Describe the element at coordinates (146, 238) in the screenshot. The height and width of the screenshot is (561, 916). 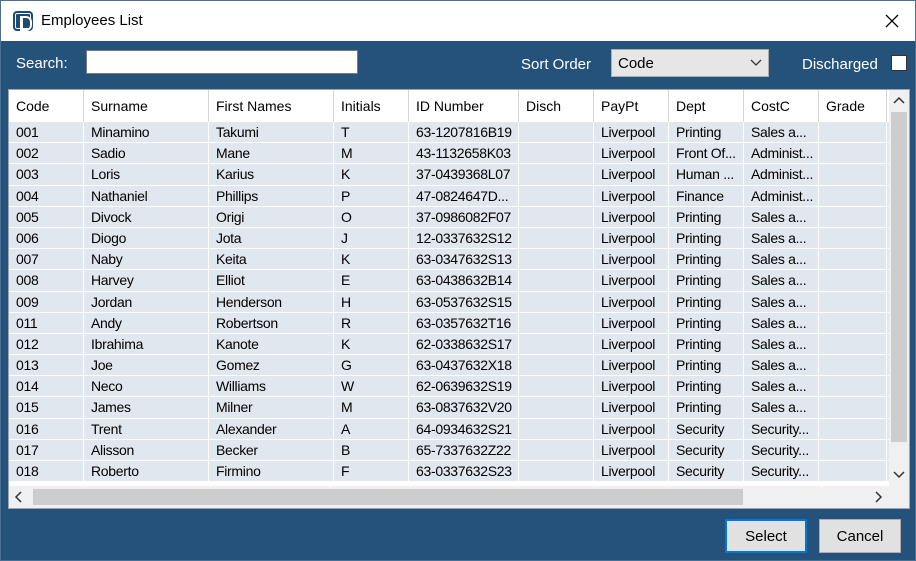
I see `cell-surname: Diogo` at that location.